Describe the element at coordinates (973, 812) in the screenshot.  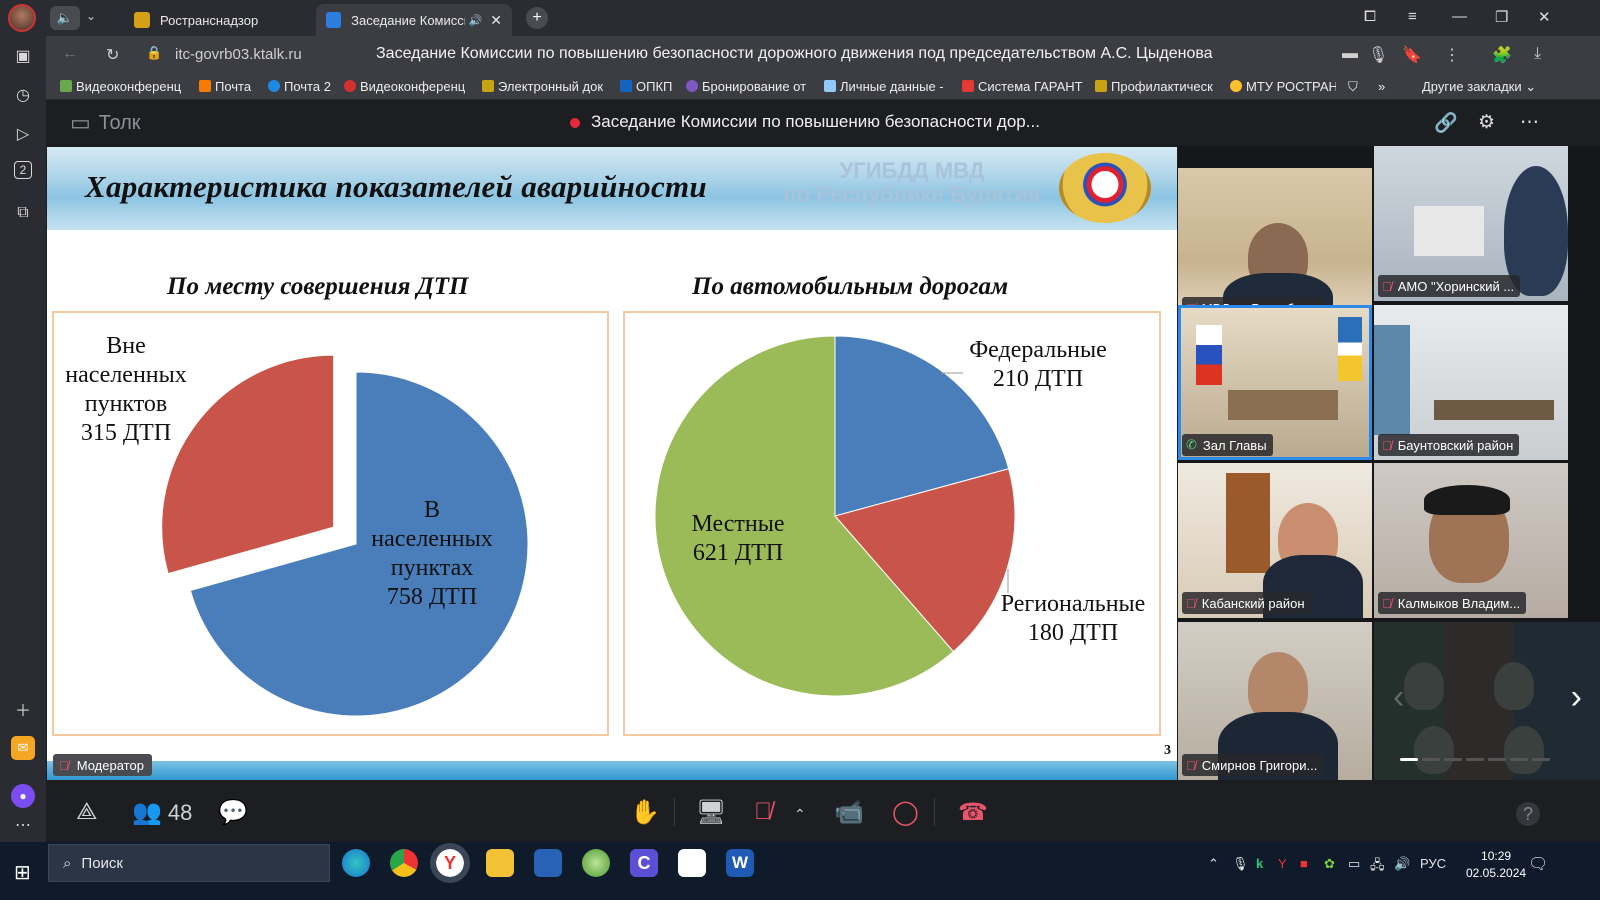
I see `hang-up-icon: ☎` at that location.